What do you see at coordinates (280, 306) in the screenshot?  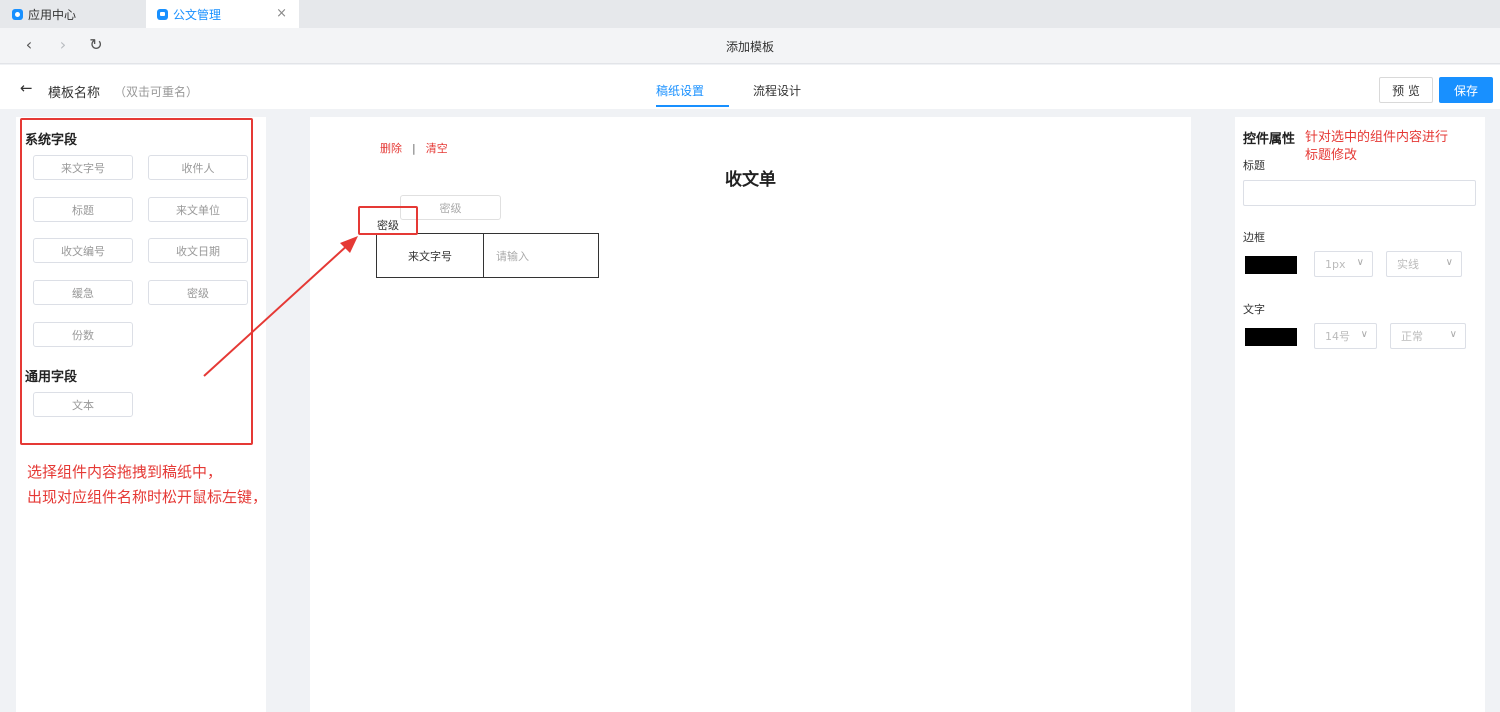 I see `annotation-arrow` at bounding box center [280, 306].